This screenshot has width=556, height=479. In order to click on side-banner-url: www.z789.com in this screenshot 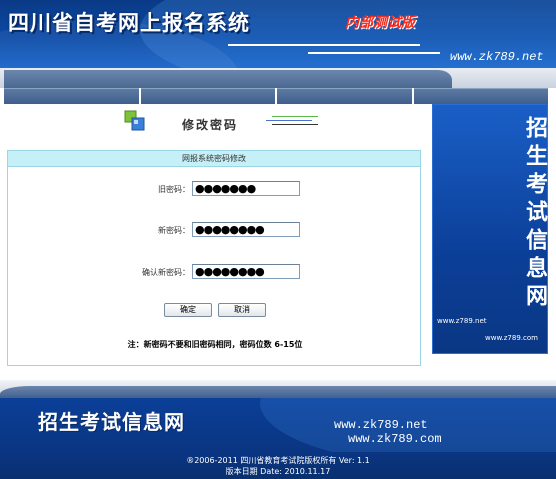, I will do `click(511, 338)`.